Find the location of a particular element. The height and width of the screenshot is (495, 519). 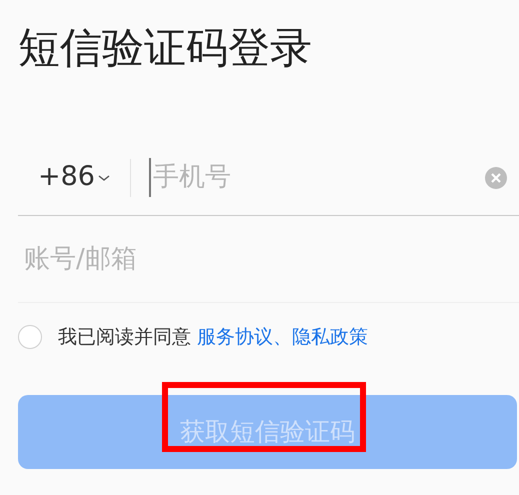

agreement-text: 我已阅读并同意 服务协议、隐私政策 is located at coordinates (213, 337).